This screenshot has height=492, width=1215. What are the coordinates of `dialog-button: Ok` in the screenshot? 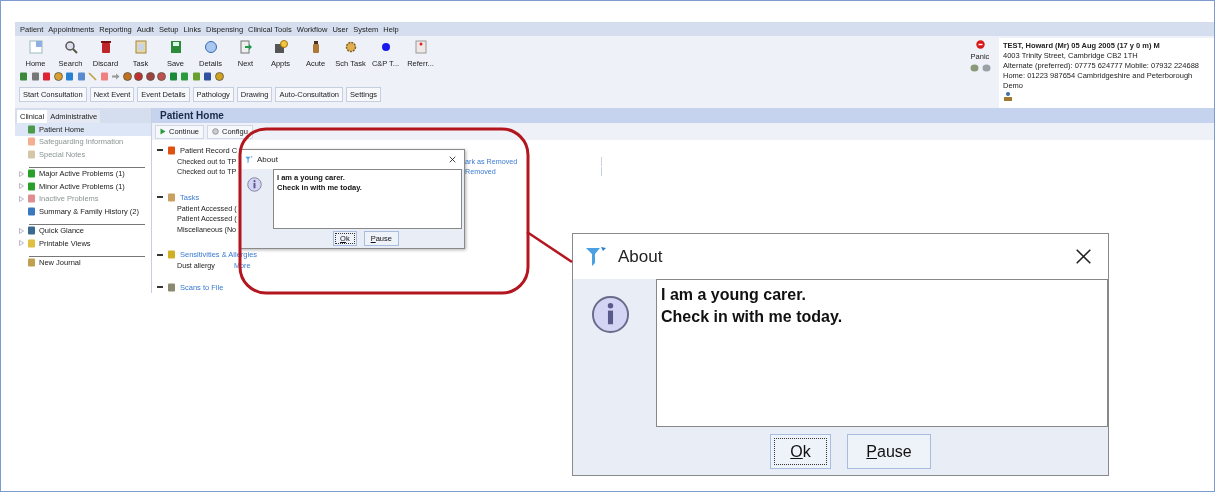 It's located at (800, 451).